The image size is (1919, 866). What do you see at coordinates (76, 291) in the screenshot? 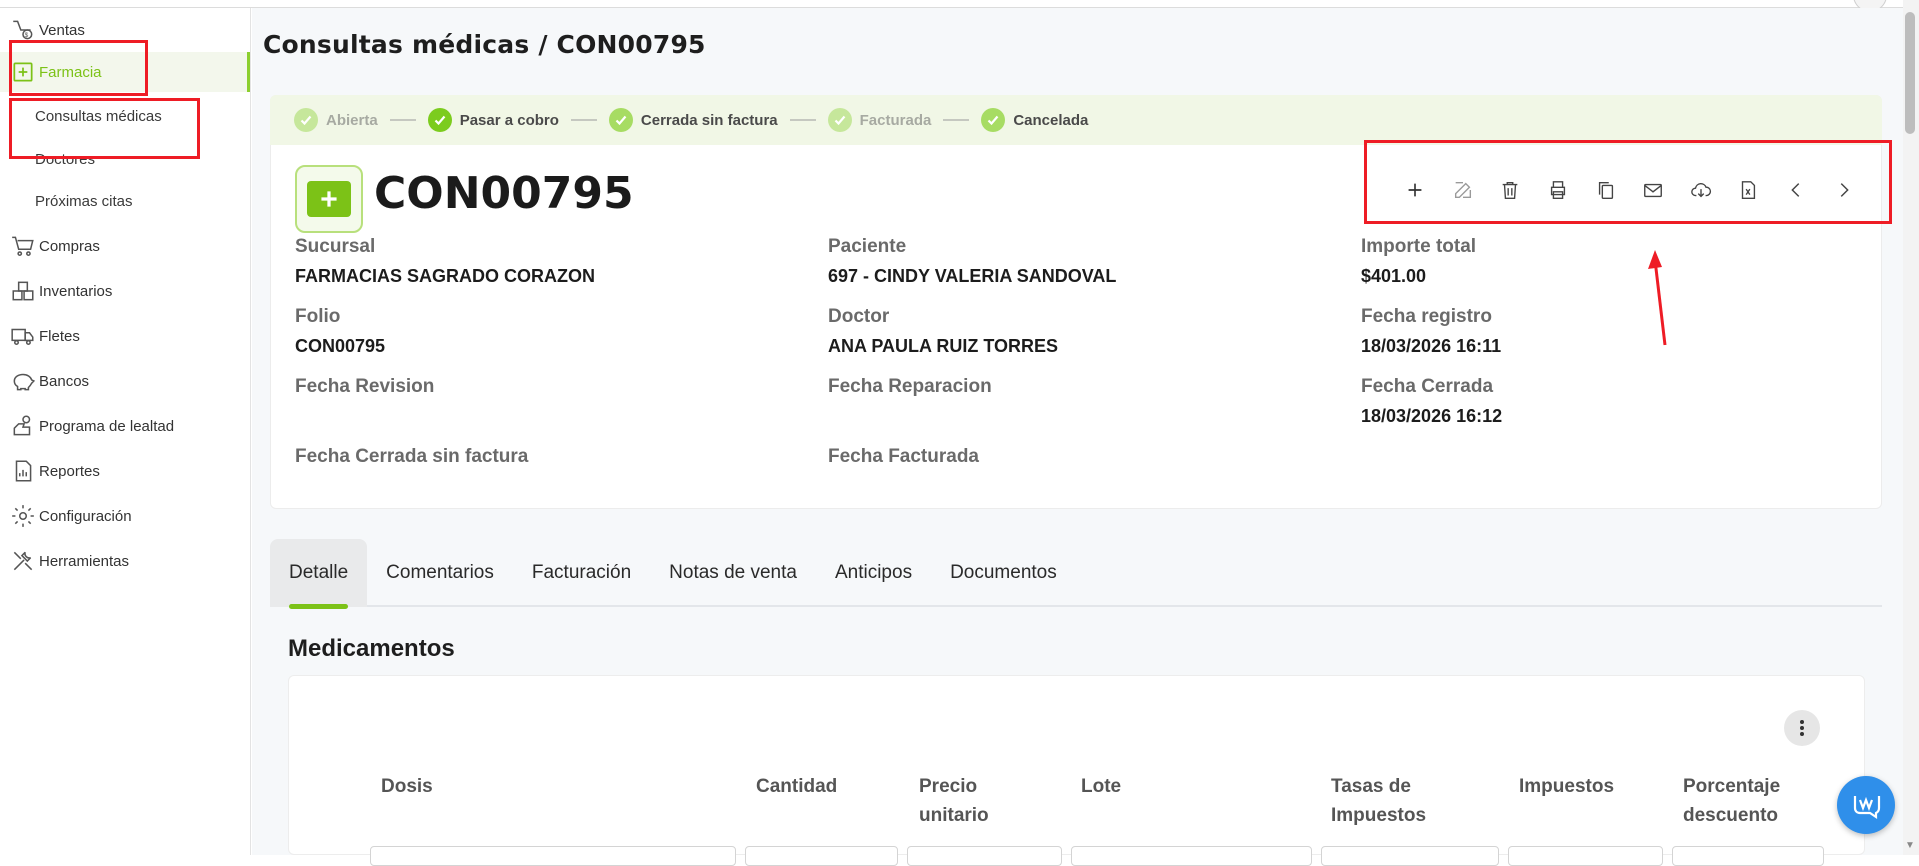
I see `sidebar-item-label: Inventarios` at bounding box center [76, 291].